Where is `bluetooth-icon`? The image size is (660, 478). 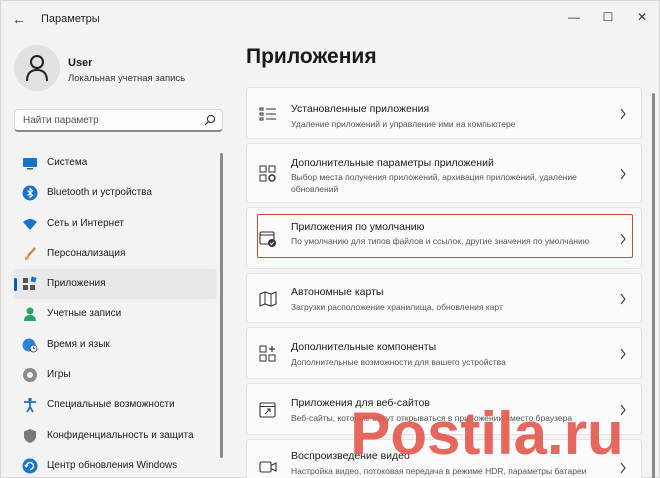
bluetooth-icon is located at coordinates (30, 193).